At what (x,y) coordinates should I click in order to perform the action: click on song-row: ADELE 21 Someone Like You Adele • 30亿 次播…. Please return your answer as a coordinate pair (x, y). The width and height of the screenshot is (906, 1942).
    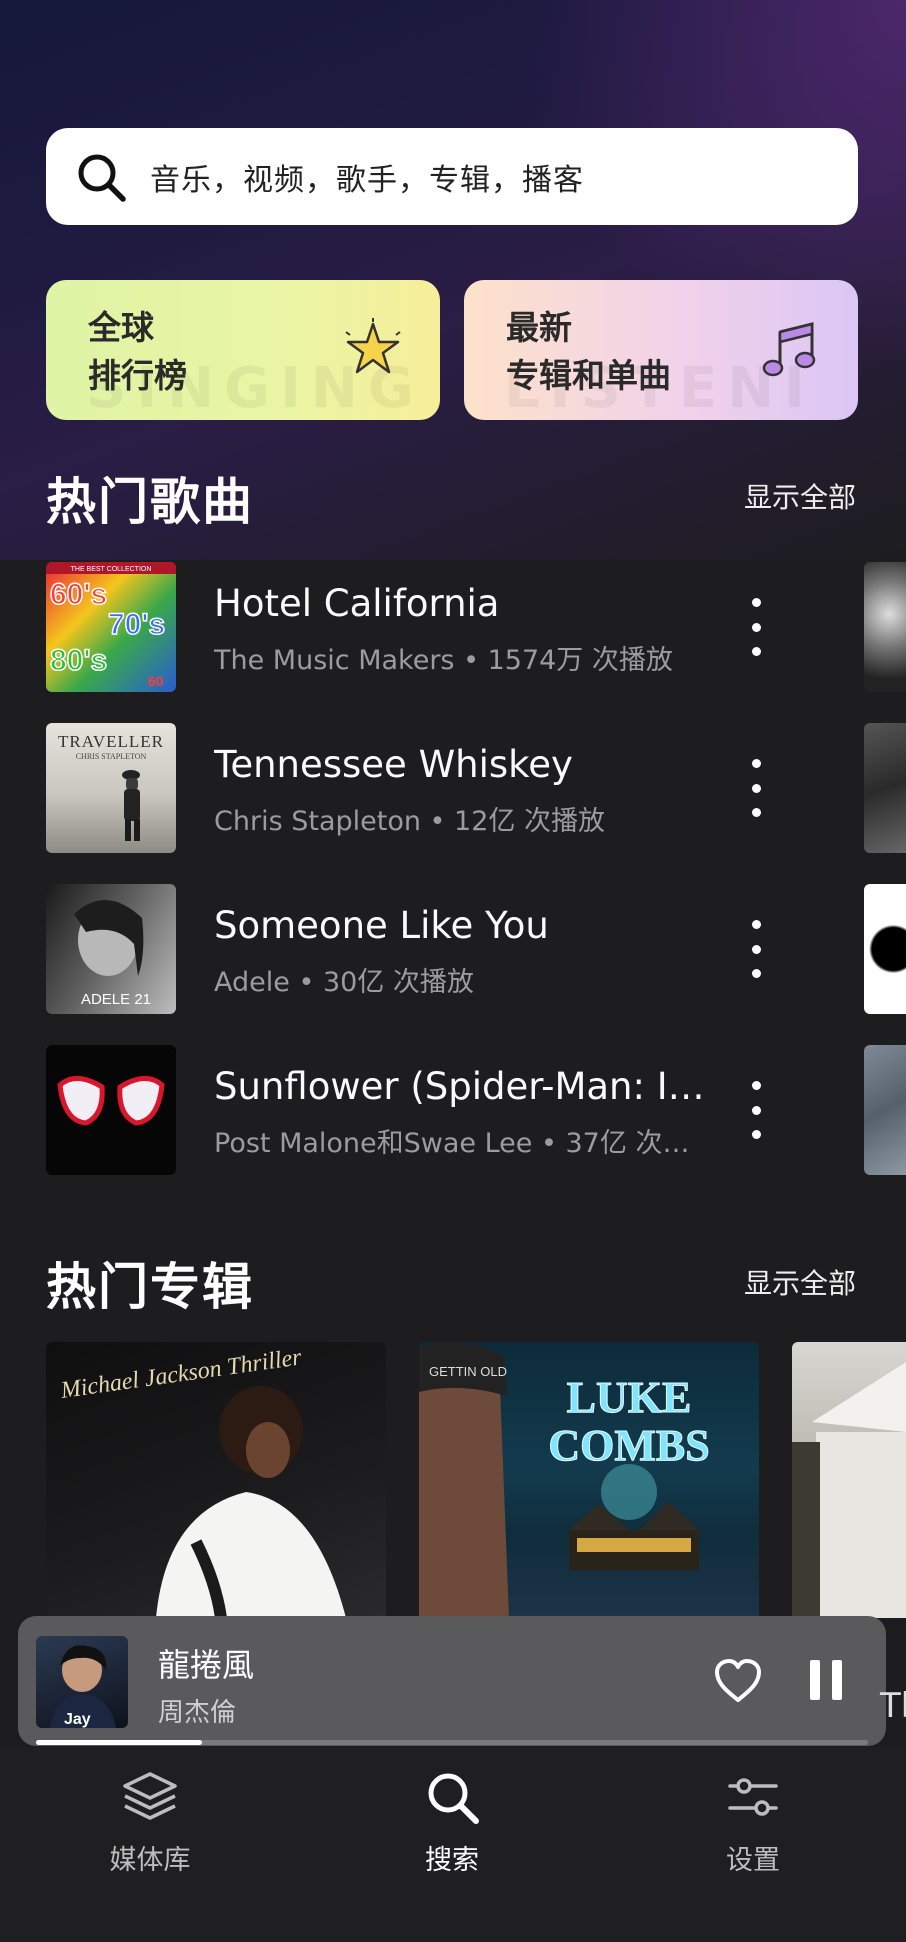
    Looking at the image, I should click on (406, 949).